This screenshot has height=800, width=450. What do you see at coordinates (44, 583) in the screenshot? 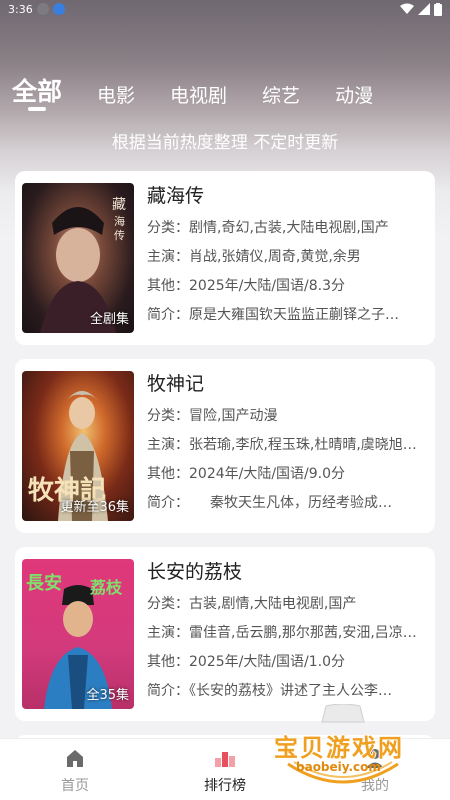
I see `svg-text: 長安` at bounding box center [44, 583].